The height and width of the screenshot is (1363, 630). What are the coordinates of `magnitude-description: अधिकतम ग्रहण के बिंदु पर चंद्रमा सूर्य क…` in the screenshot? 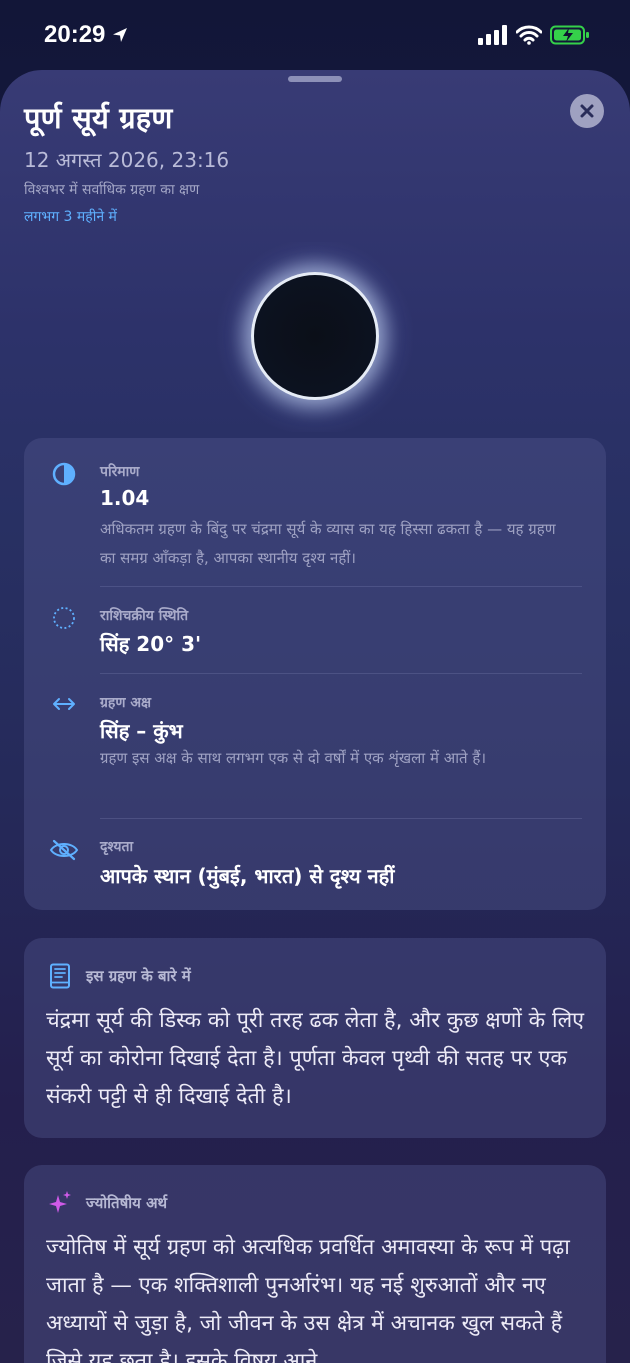 It's located at (328, 543).